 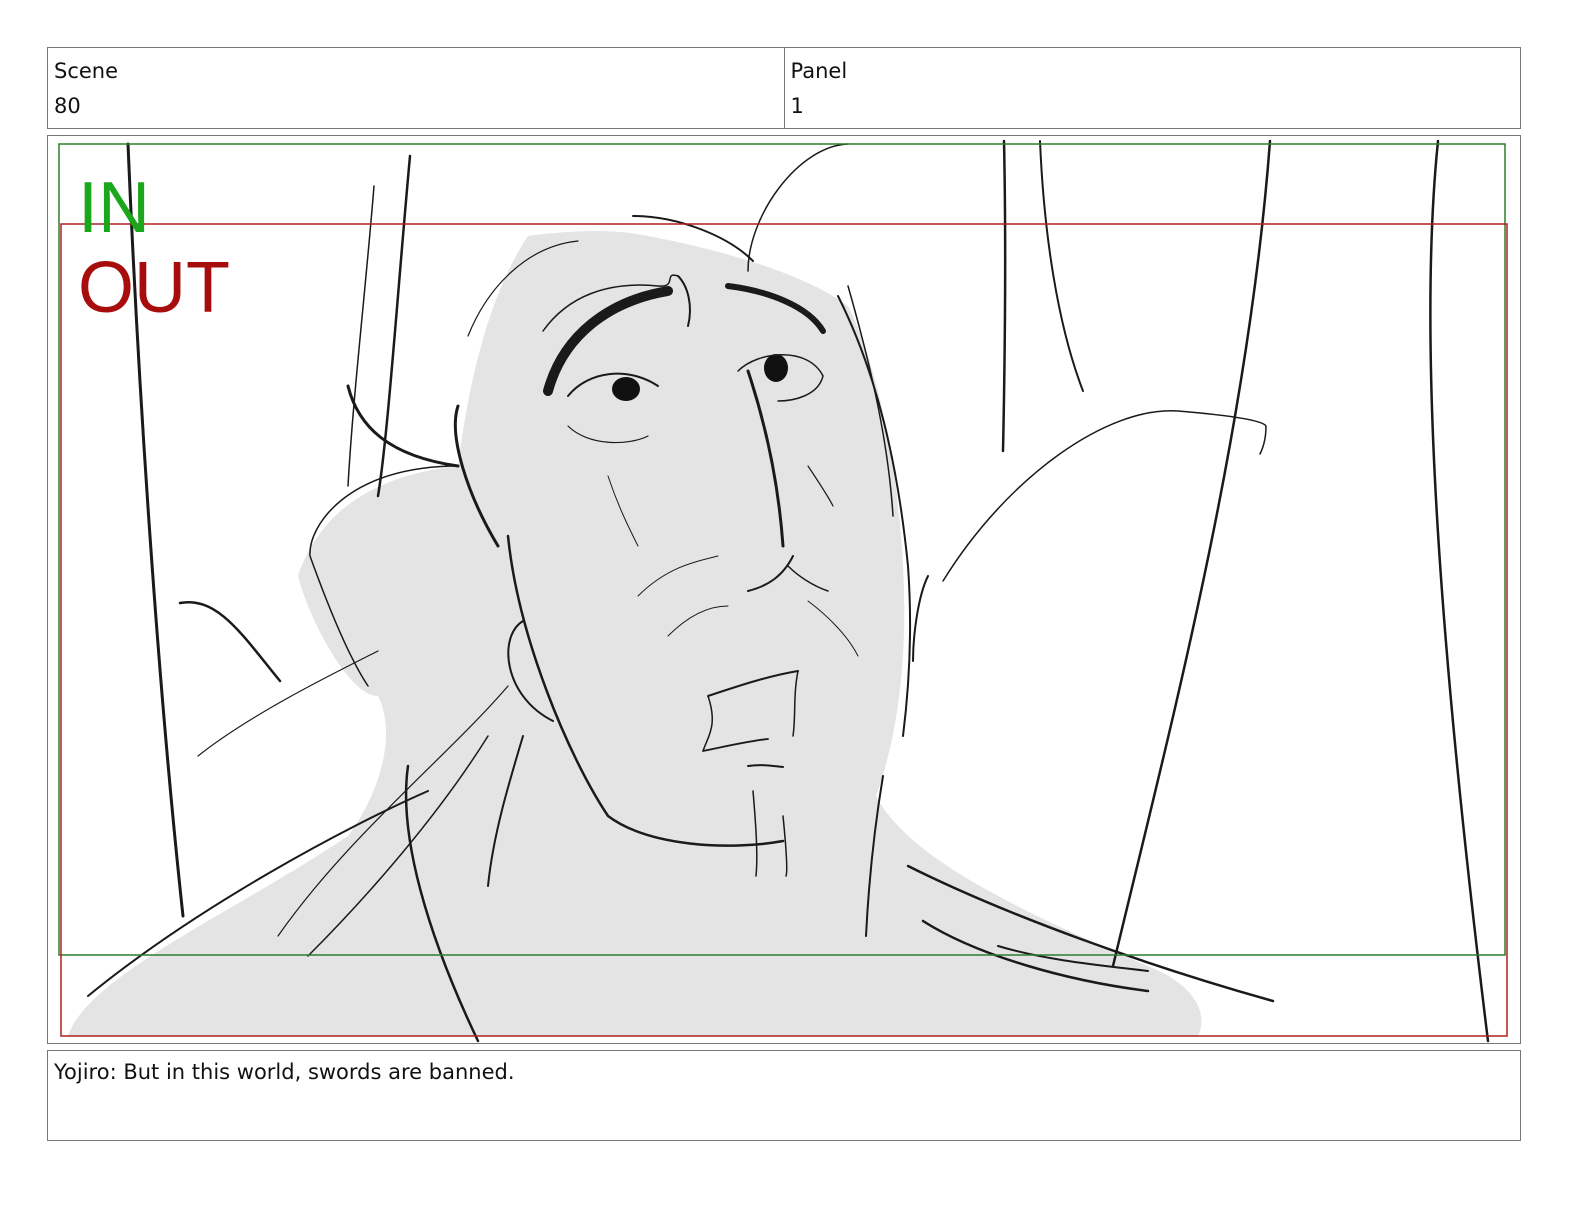 I want to click on out-frame-label: OUT, so click(x=154, y=288).